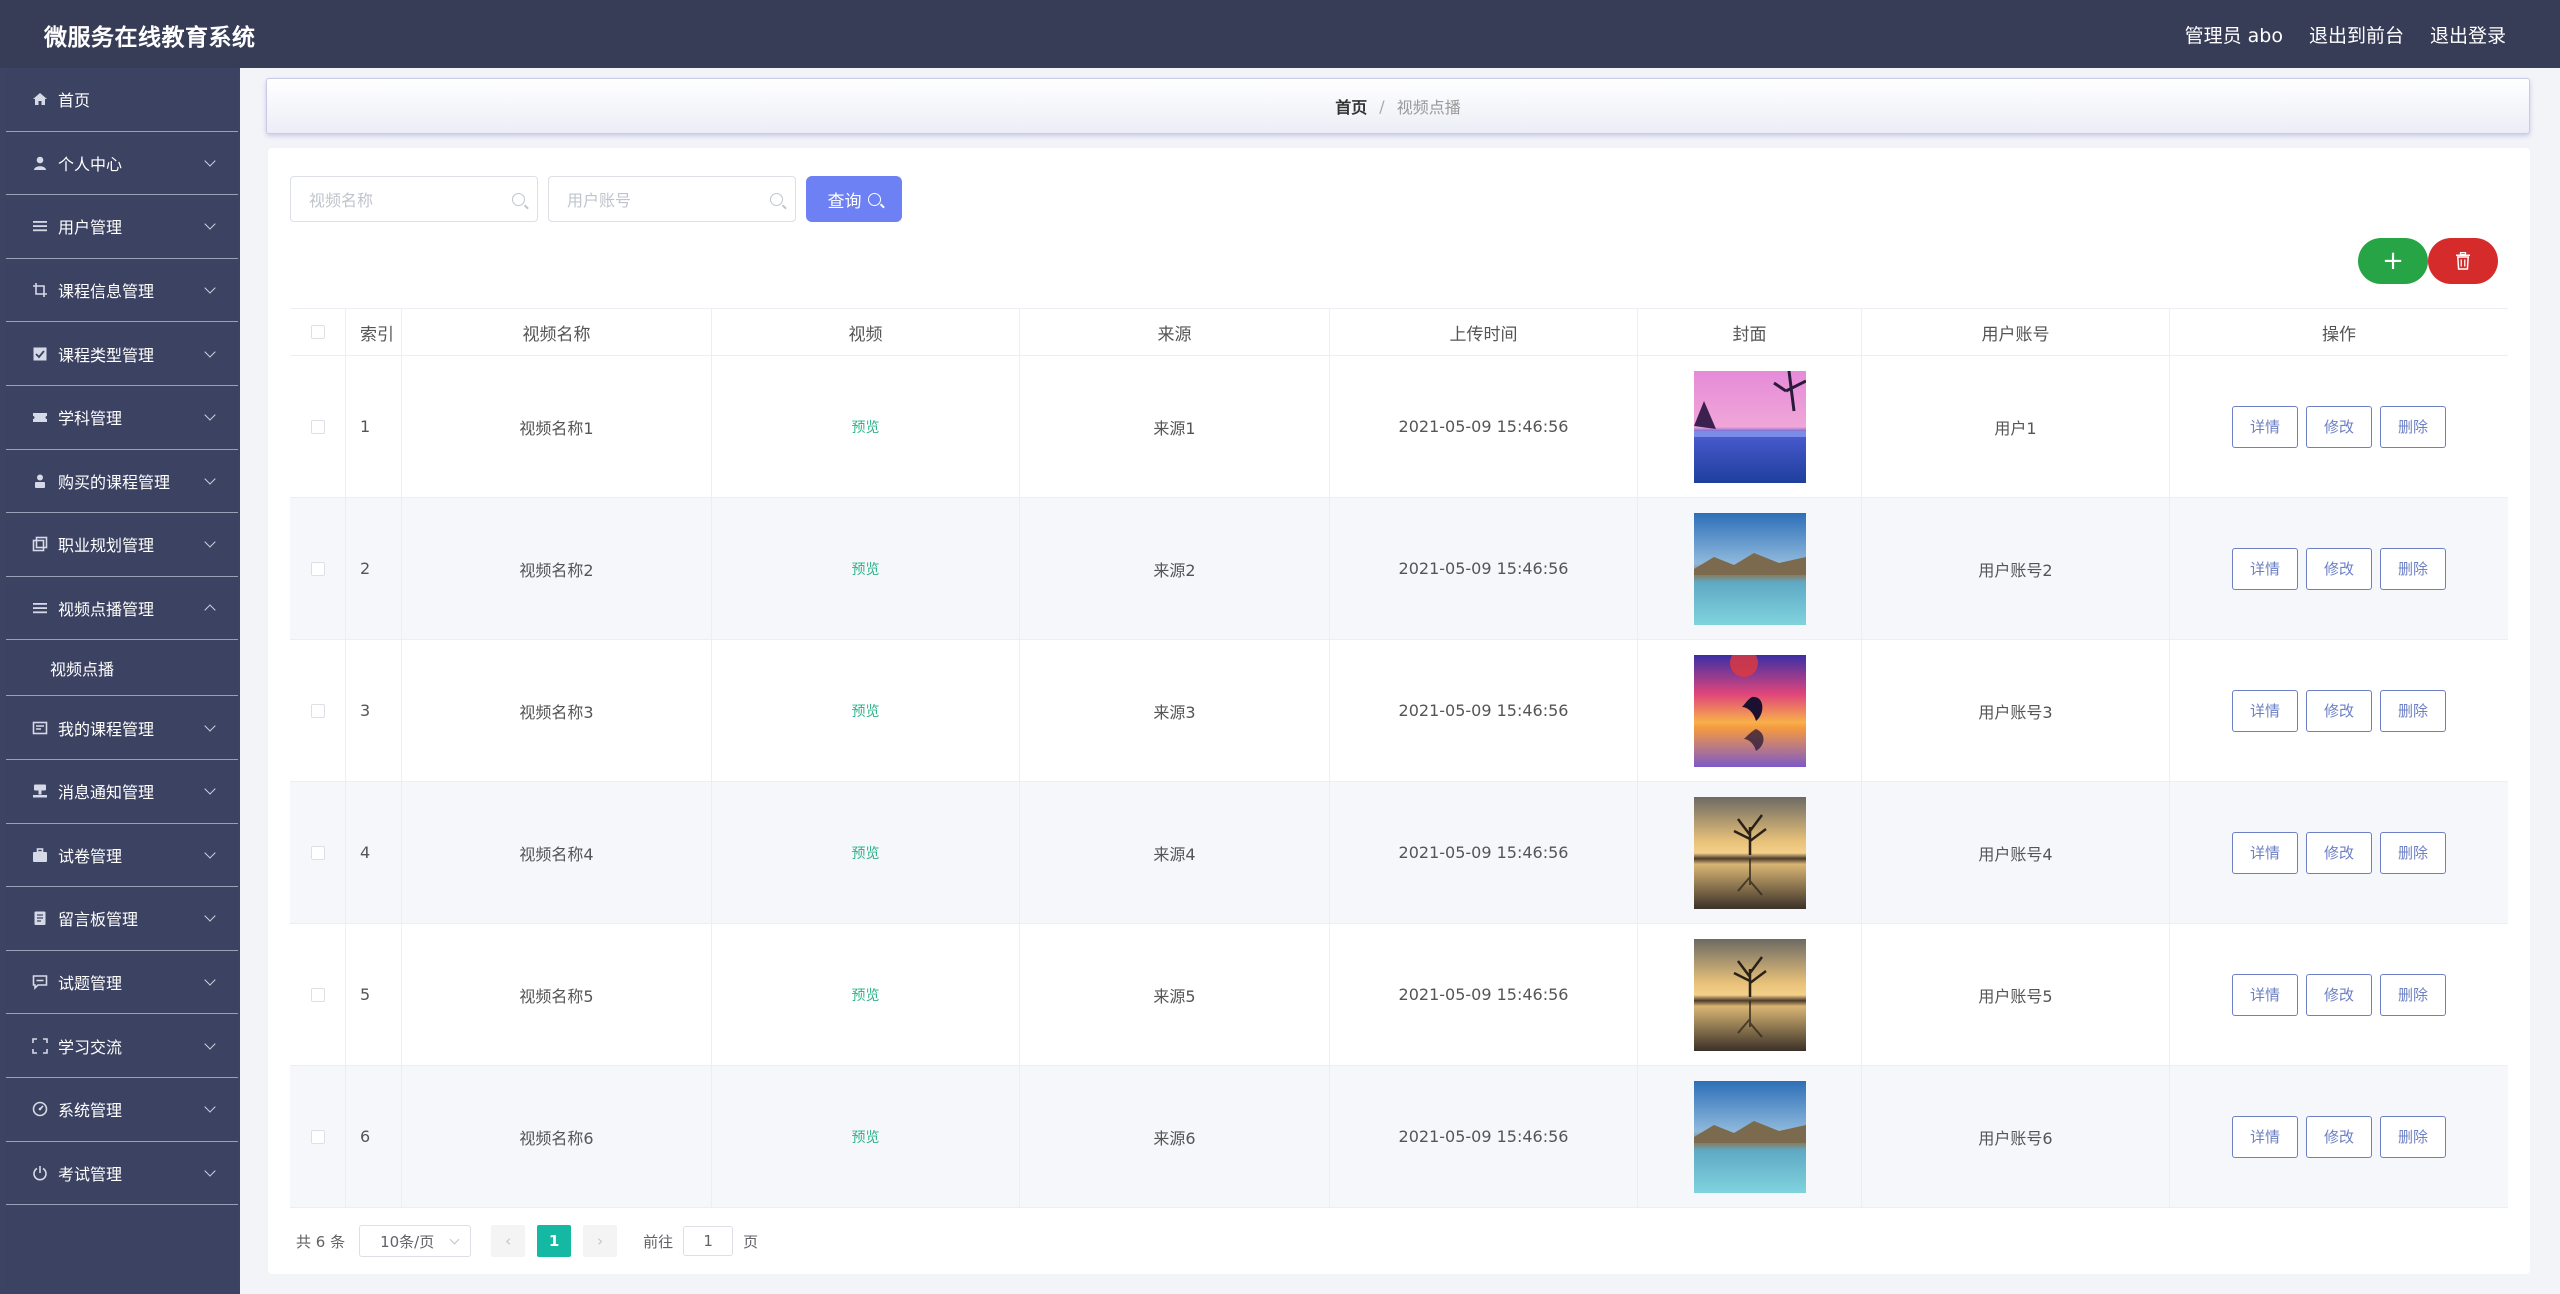 This screenshot has width=2560, height=1294. I want to click on page-number-1: 1, so click(554, 1241).